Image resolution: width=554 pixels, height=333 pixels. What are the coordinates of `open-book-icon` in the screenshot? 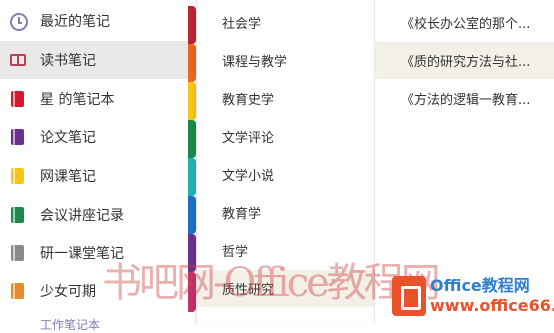 It's located at (18, 60).